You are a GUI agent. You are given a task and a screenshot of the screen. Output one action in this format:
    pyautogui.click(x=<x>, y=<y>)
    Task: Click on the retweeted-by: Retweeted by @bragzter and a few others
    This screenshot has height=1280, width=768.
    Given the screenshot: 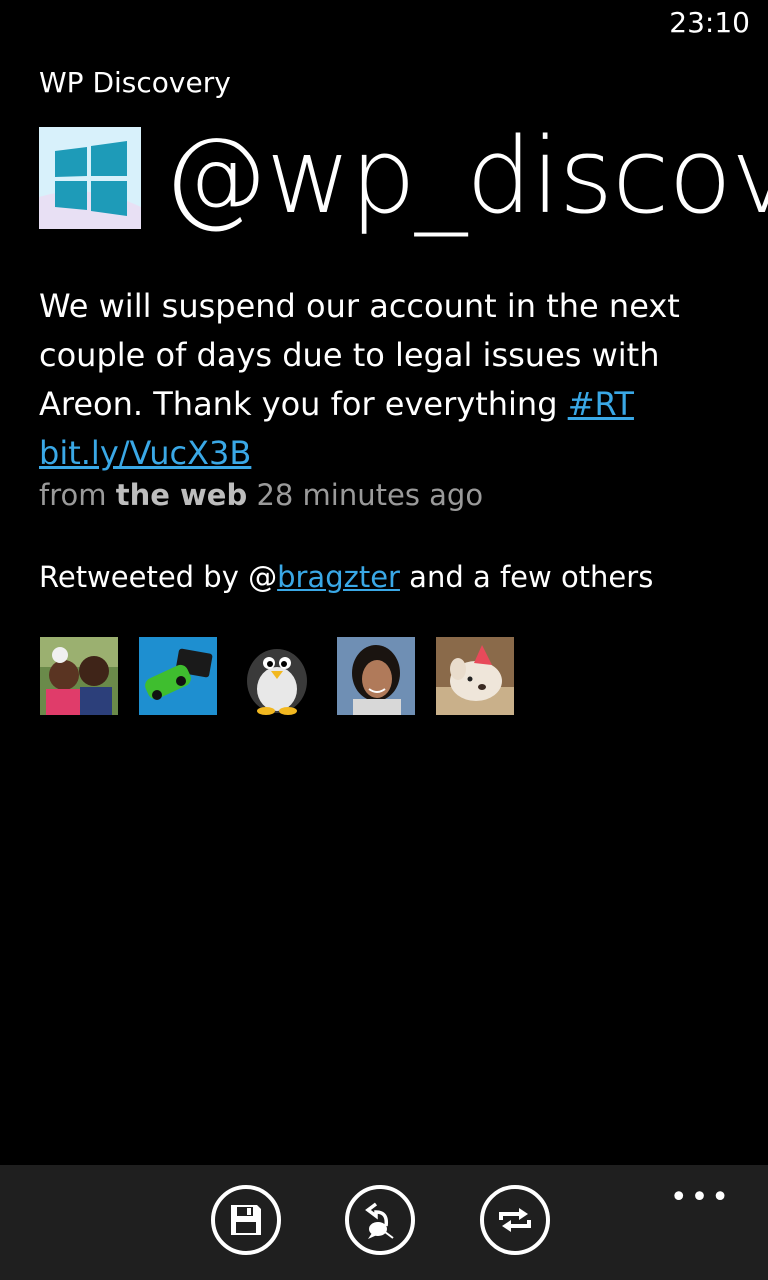 What is the action you would take?
    pyautogui.click(x=346, y=577)
    